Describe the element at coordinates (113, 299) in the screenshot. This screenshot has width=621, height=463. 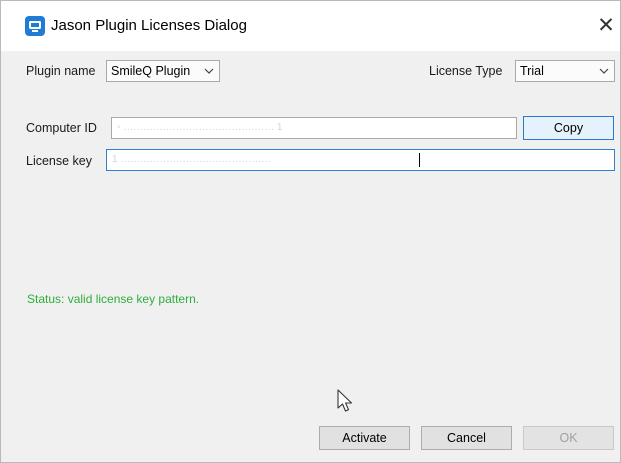
I see `status-message: Status: valid license key pattern.` at that location.